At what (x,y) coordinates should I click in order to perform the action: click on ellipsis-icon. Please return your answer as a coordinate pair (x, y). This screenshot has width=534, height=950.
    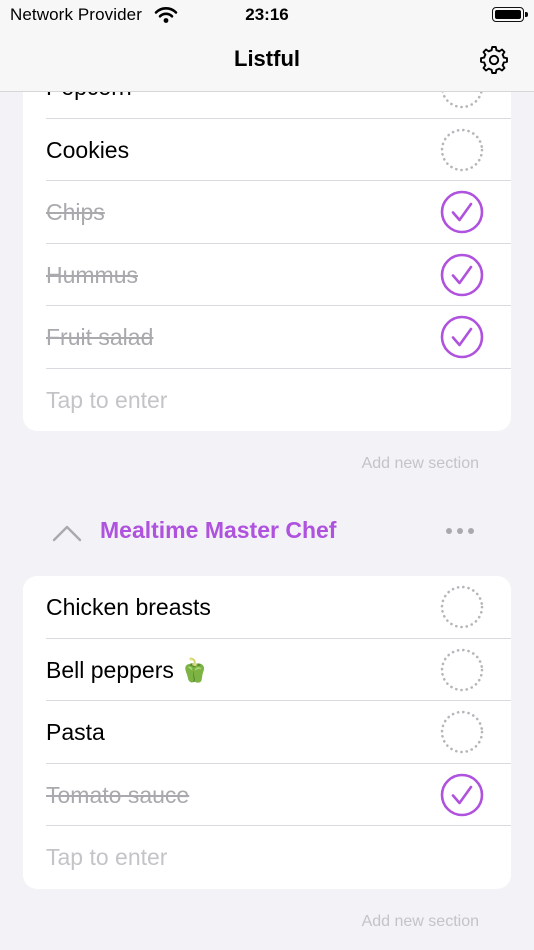
    Looking at the image, I should click on (460, 531).